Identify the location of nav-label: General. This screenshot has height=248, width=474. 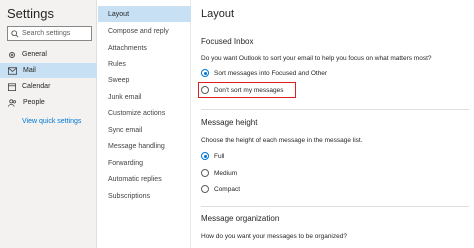
(34, 54).